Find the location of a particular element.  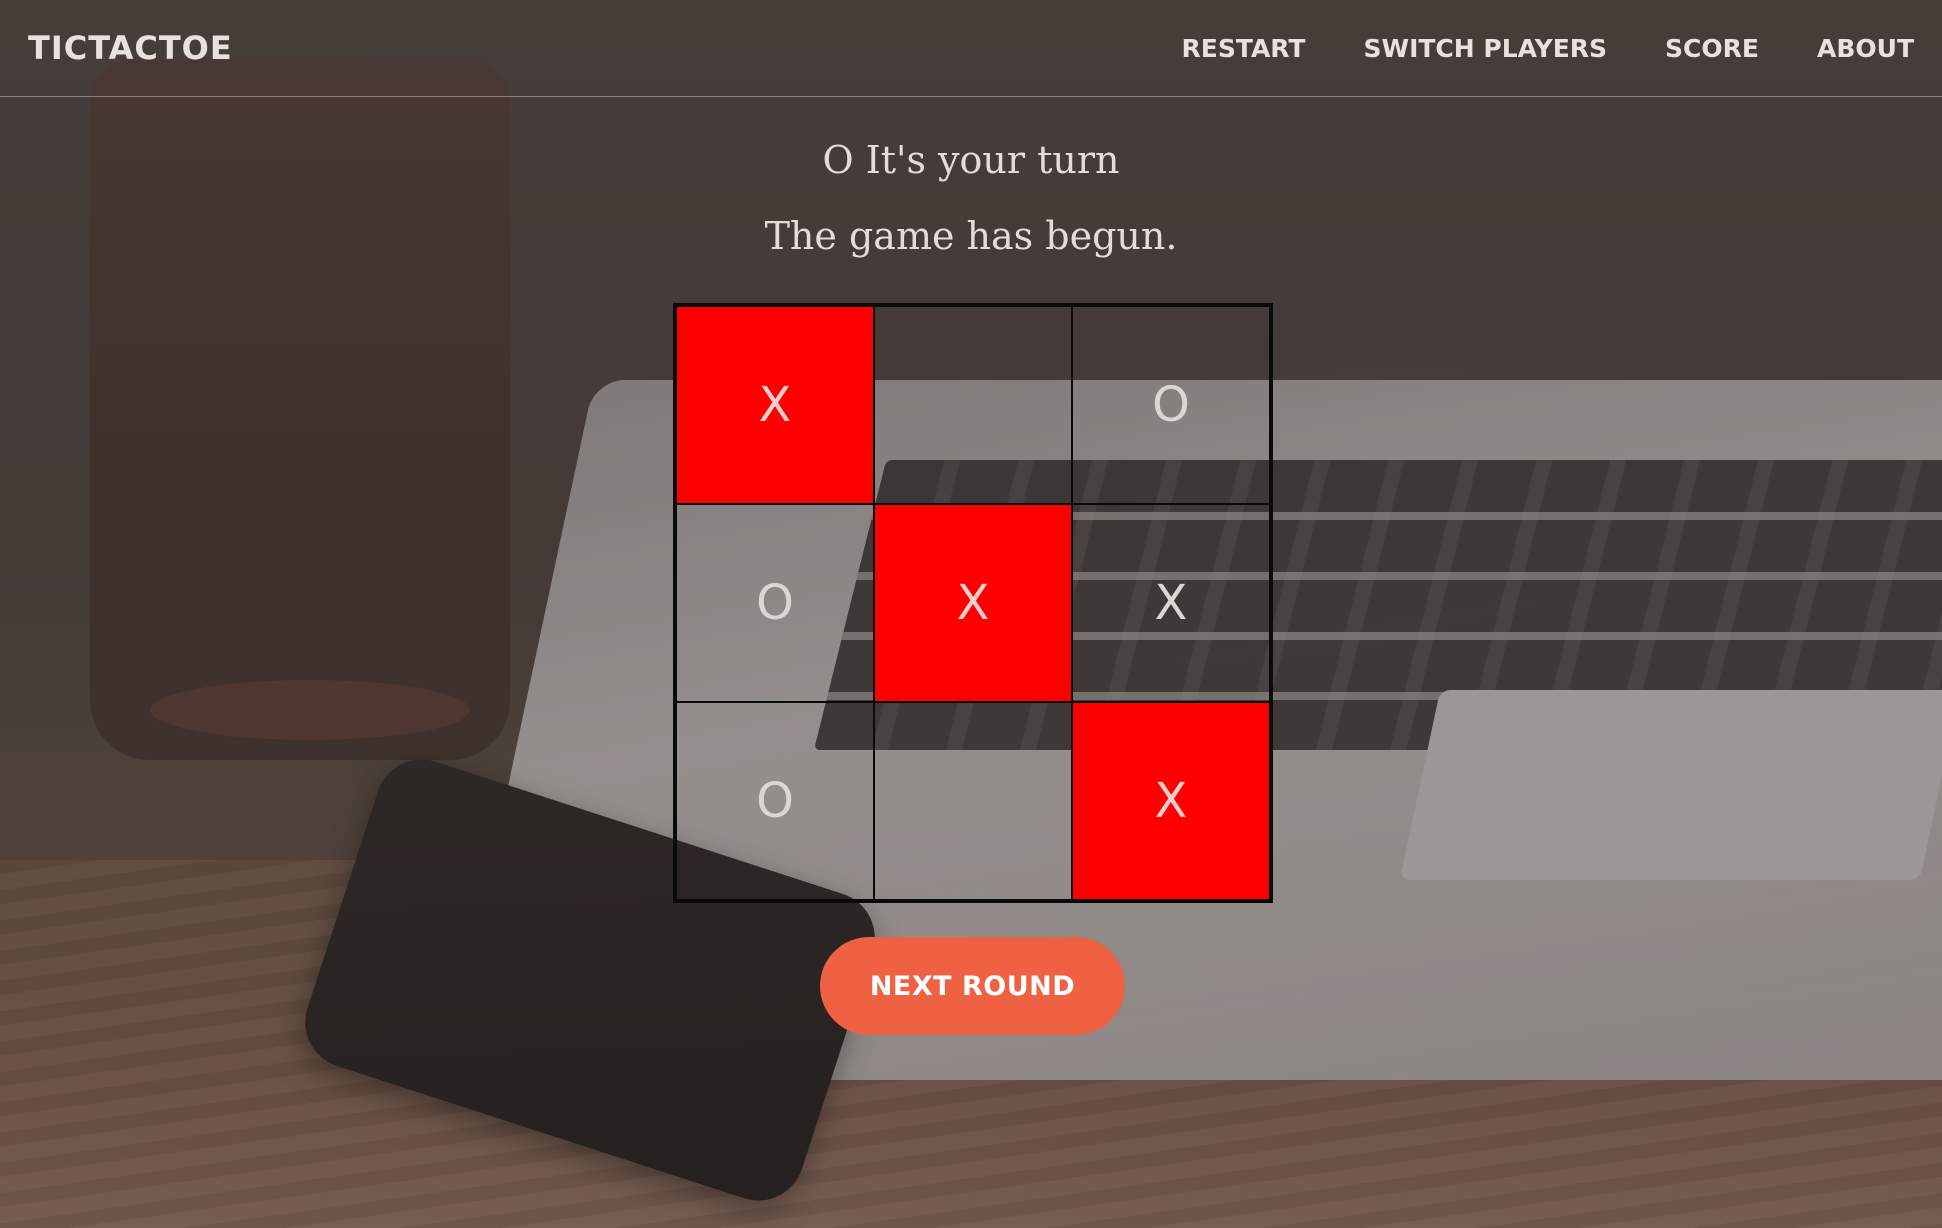

nav-links: RESTART SWITCH PLAYERS SCORE ABOUT is located at coordinates (1548, 48).